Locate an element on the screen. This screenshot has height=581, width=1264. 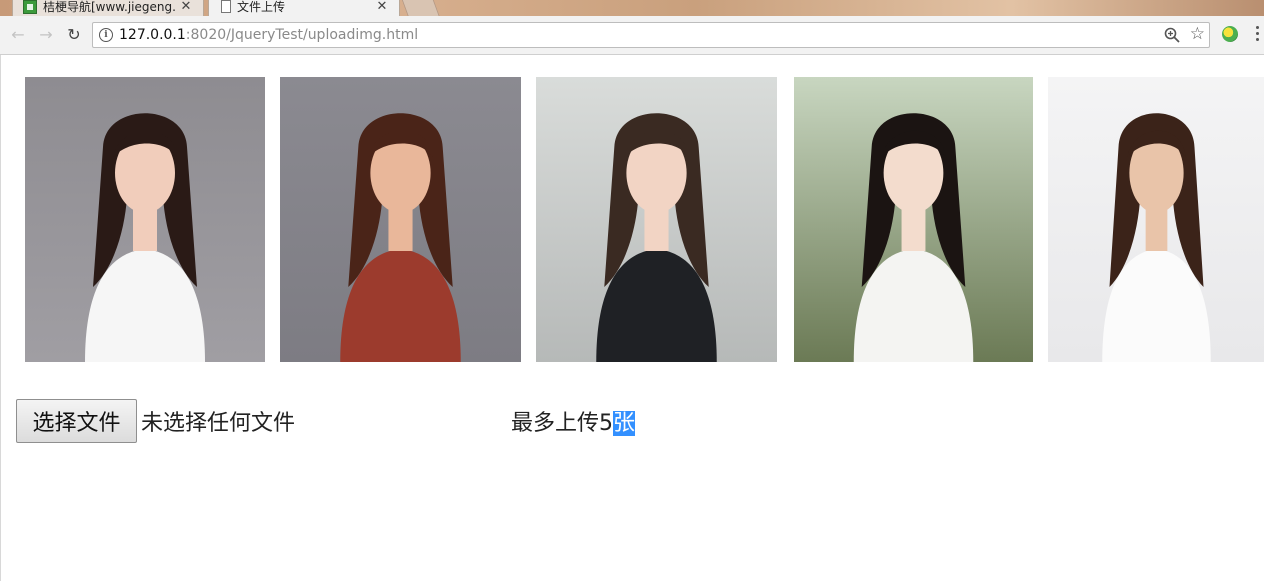
site-favicon-icon is located at coordinates (30, 7).